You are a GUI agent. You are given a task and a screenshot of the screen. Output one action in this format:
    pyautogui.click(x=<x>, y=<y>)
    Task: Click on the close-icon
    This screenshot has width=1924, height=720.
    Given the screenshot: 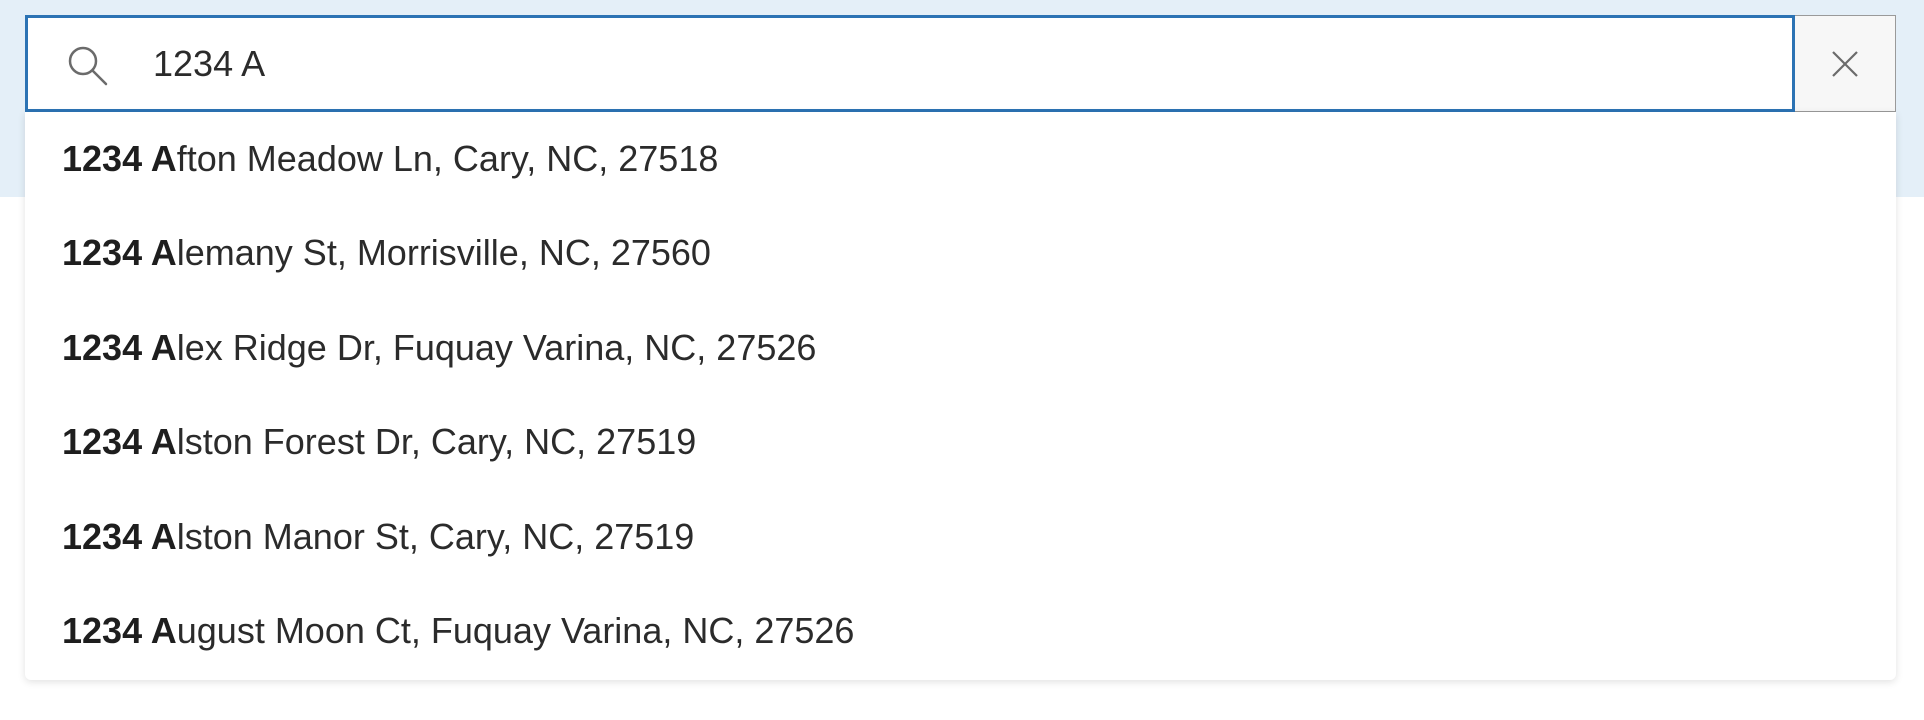 What is the action you would take?
    pyautogui.click(x=1845, y=64)
    